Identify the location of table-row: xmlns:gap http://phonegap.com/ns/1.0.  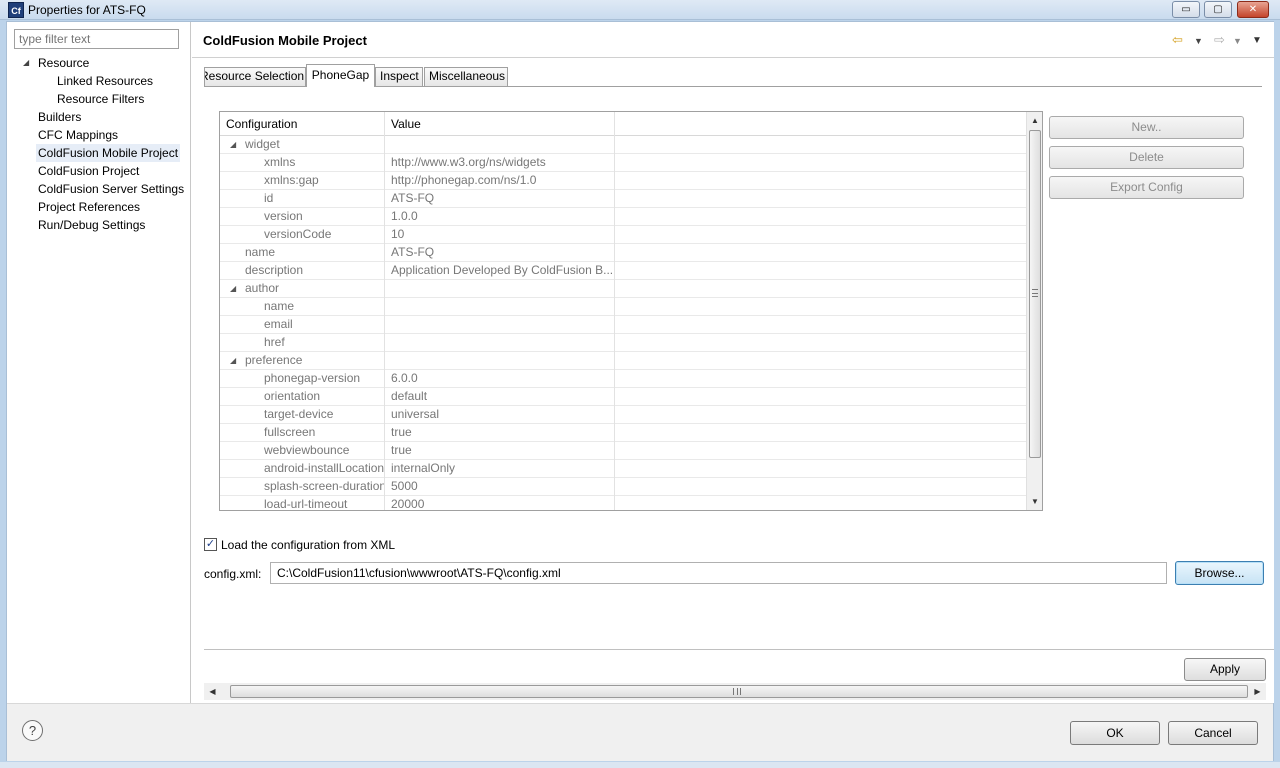
(623, 181).